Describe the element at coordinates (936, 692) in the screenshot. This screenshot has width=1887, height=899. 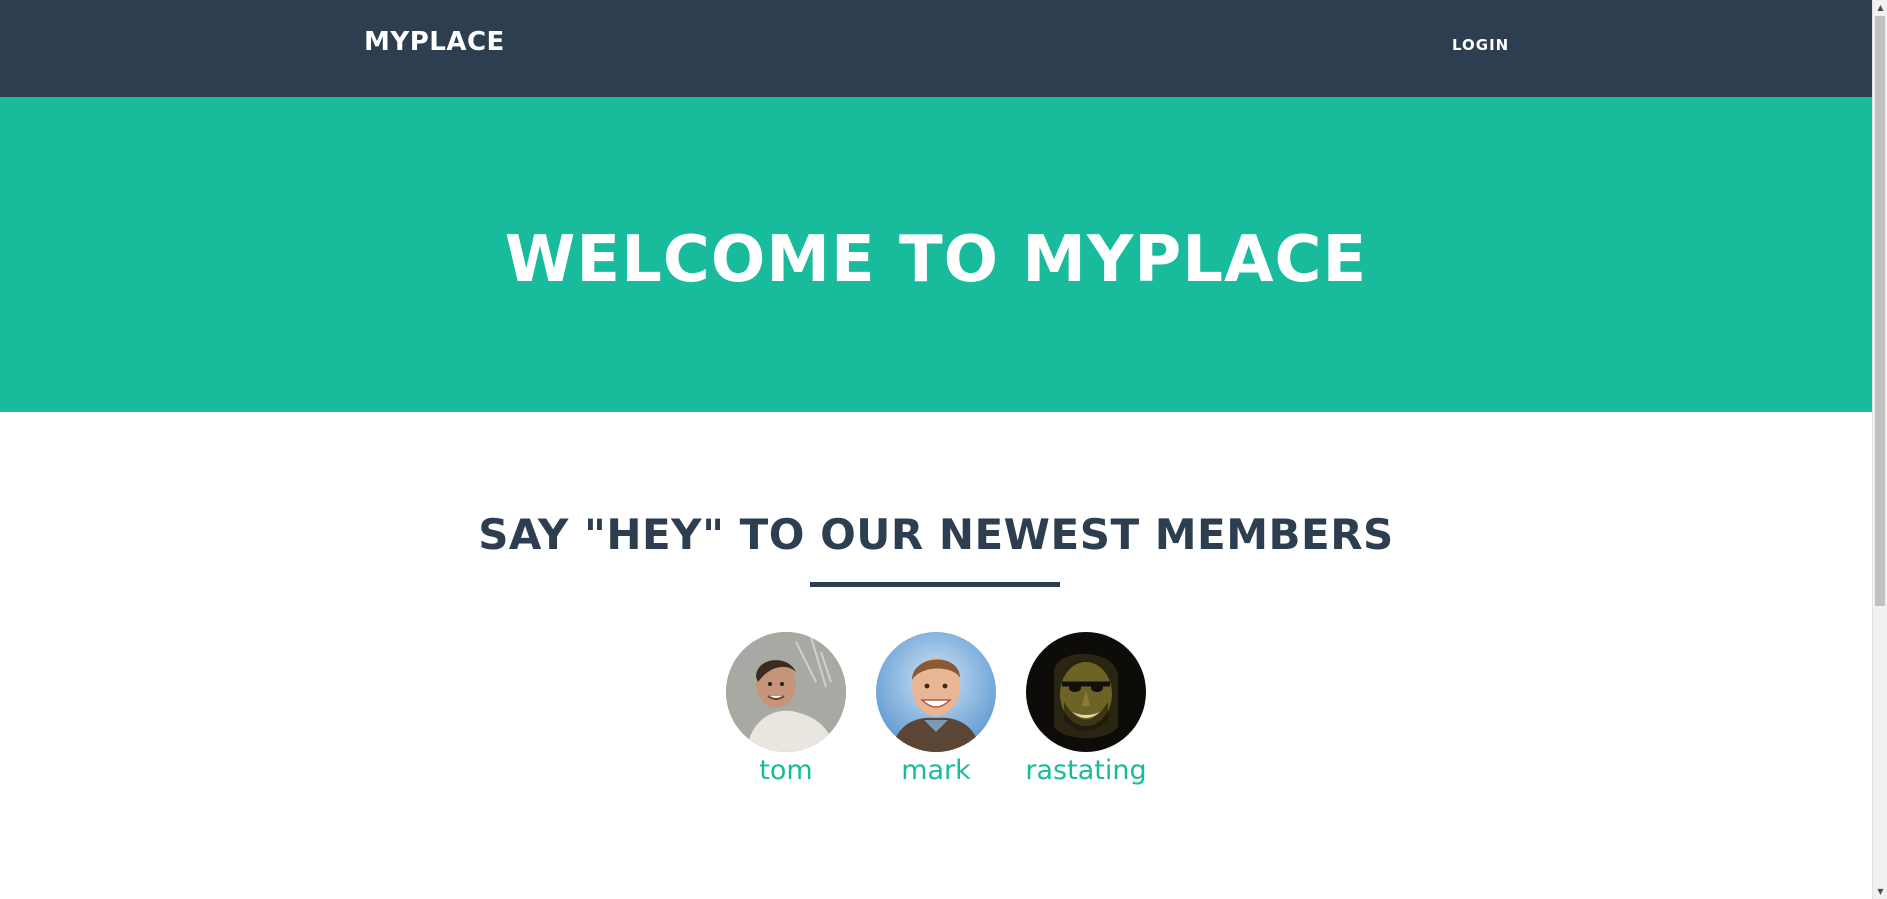
I see `avatar-mark` at that location.